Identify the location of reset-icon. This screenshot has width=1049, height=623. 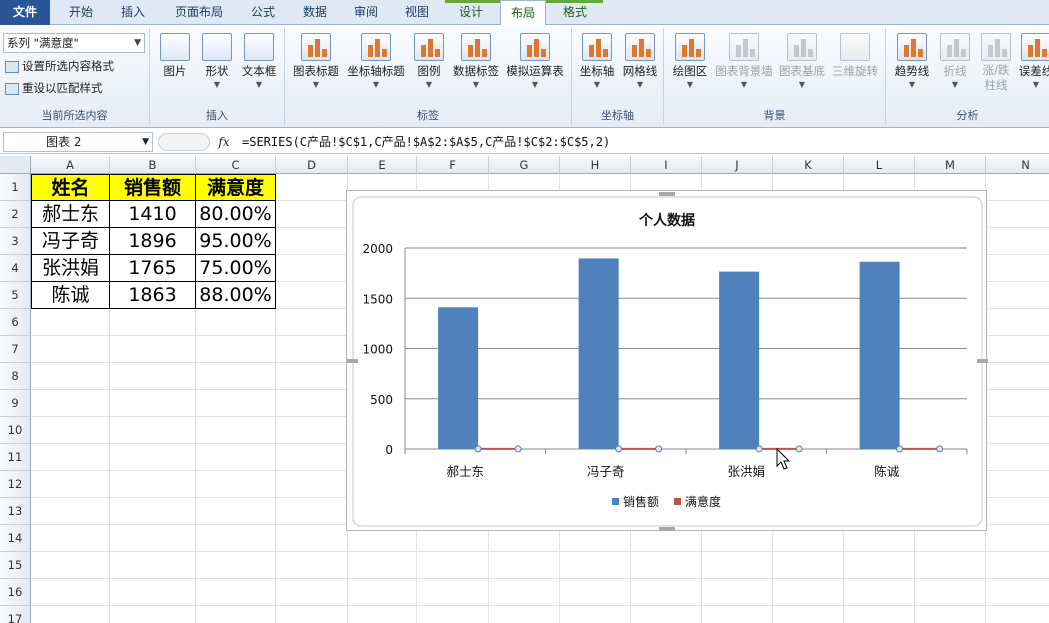
(12, 88).